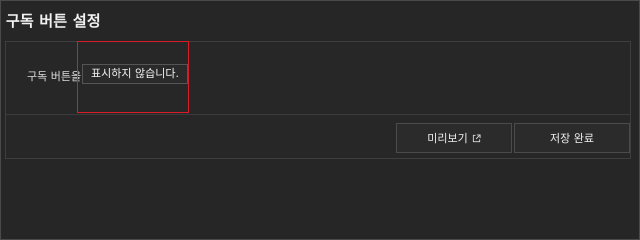 Image resolution: width=640 pixels, height=240 pixels. I want to click on row-divider, so click(318, 114).